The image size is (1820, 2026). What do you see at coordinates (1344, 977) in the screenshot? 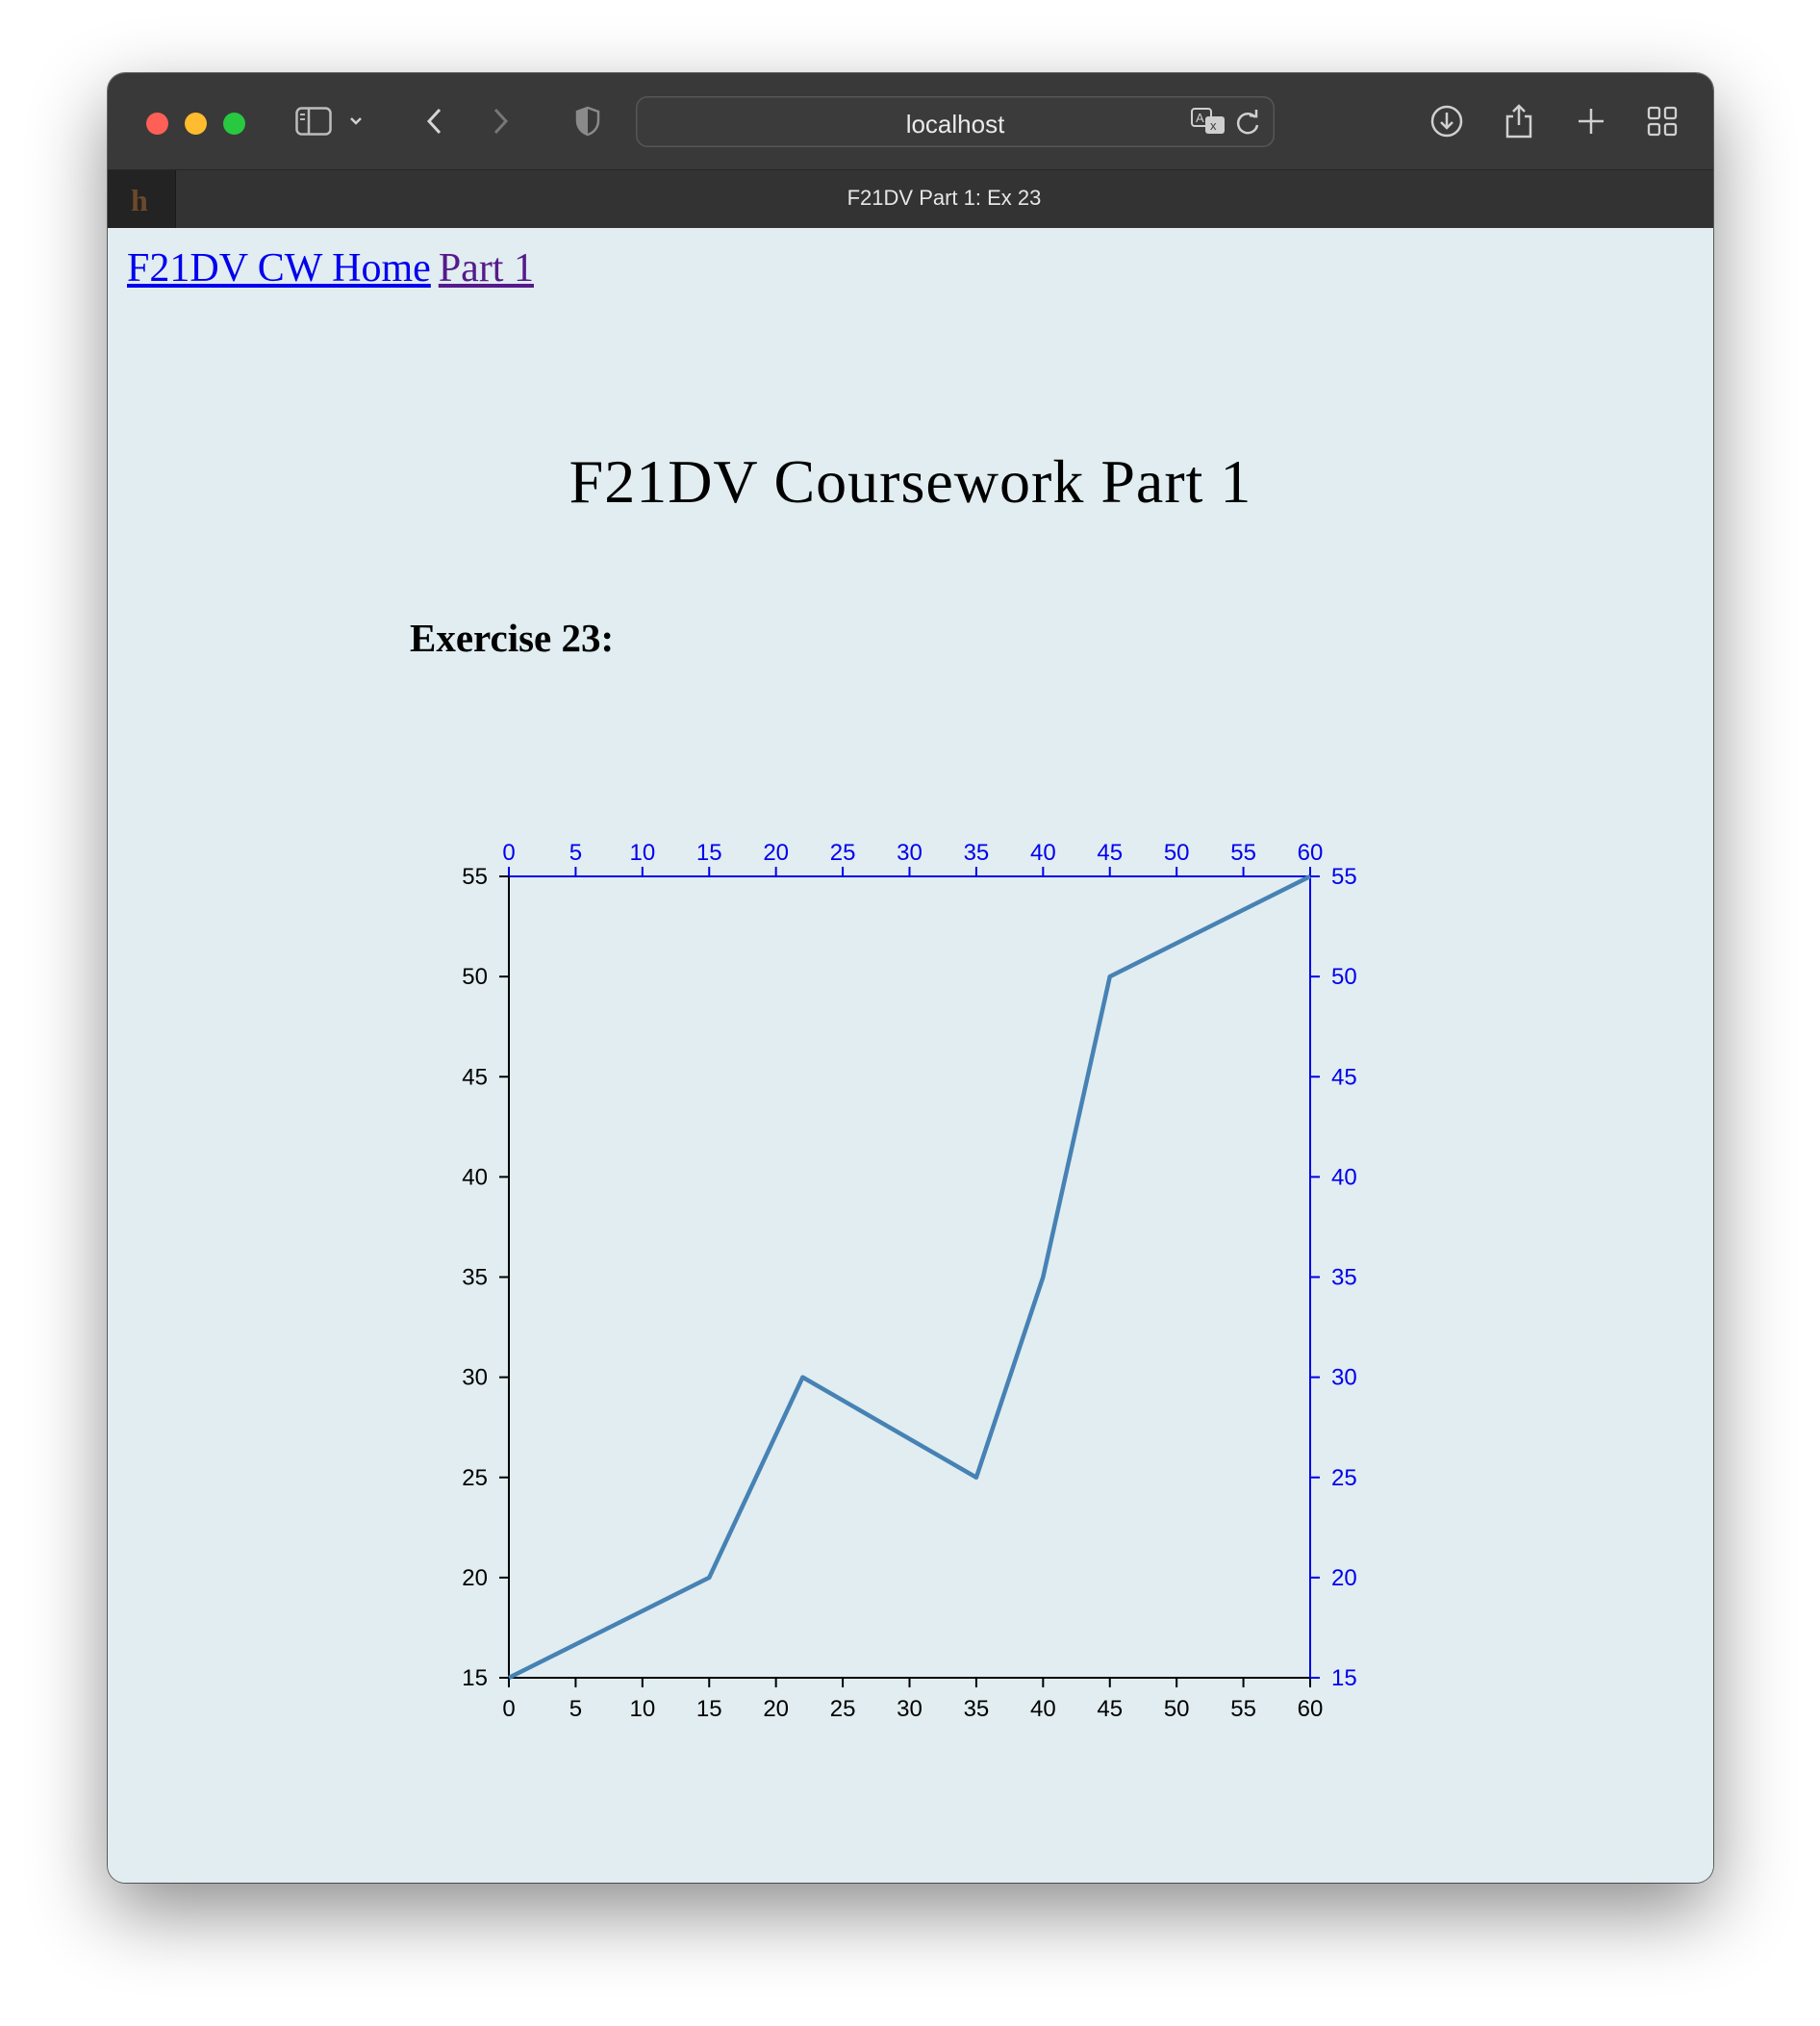
I see `y-tick-label-right: 50` at bounding box center [1344, 977].